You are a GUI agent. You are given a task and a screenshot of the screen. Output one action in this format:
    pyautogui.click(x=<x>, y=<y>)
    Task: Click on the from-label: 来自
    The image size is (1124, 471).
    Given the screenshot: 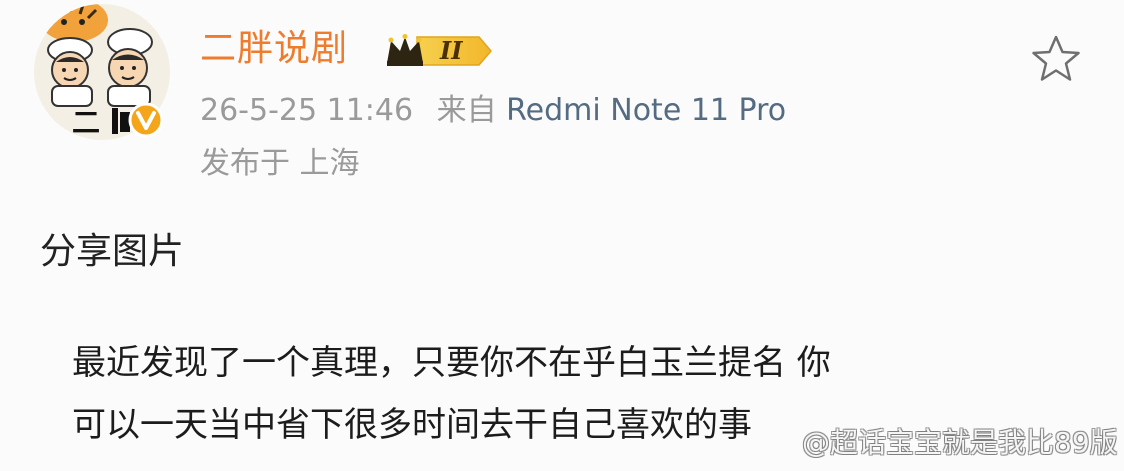 What is the action you would take?
    pyautogui.click(x=466, y=110)
    